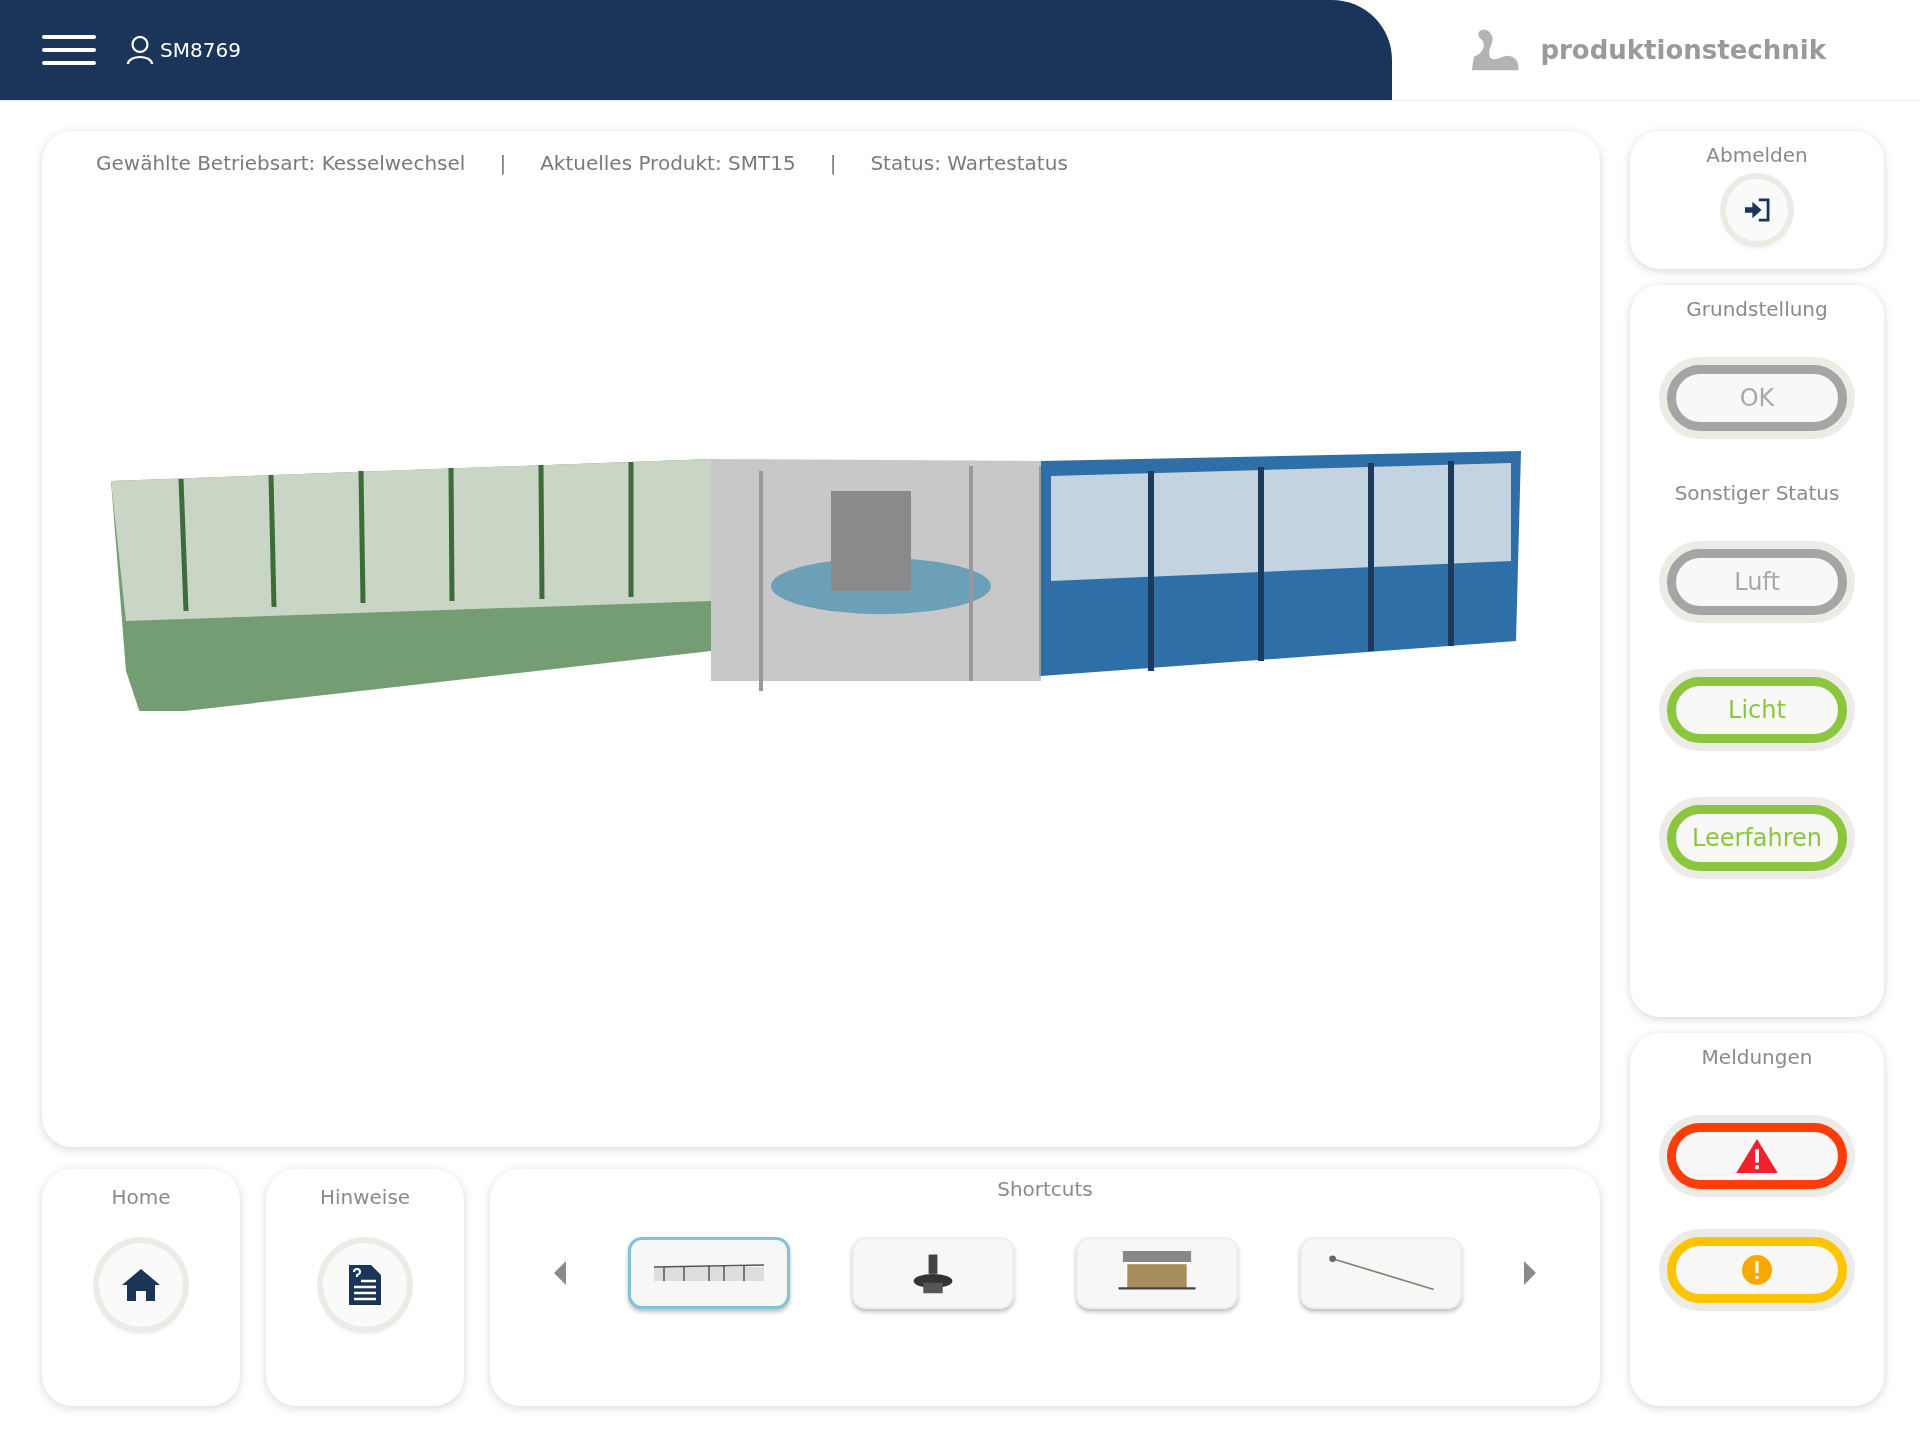  I want to click on home-icon, so click(141, 1285).